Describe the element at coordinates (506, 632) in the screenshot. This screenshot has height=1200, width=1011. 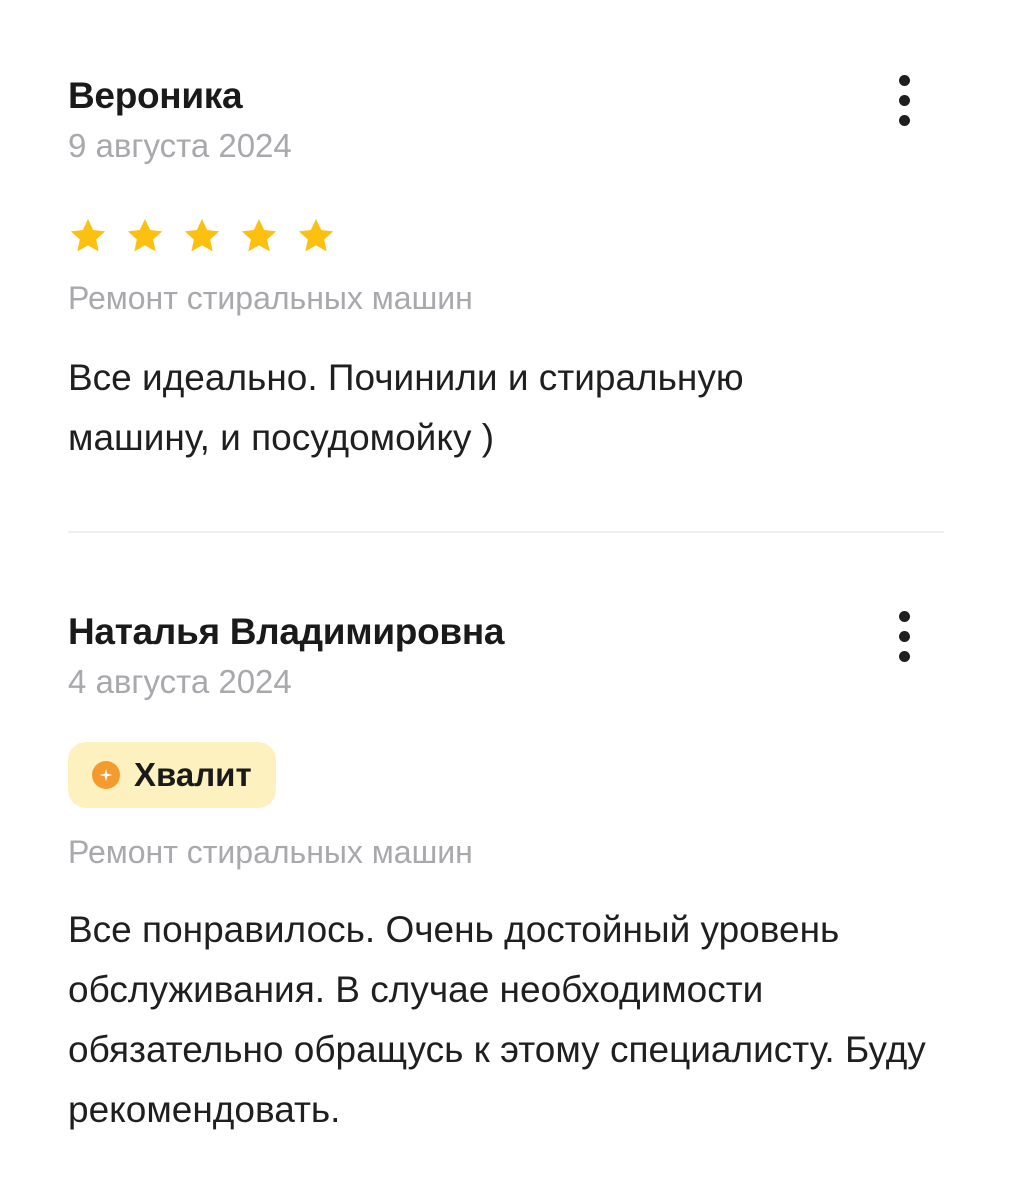
I see `review-author: Наталья Владимировна` at that location.